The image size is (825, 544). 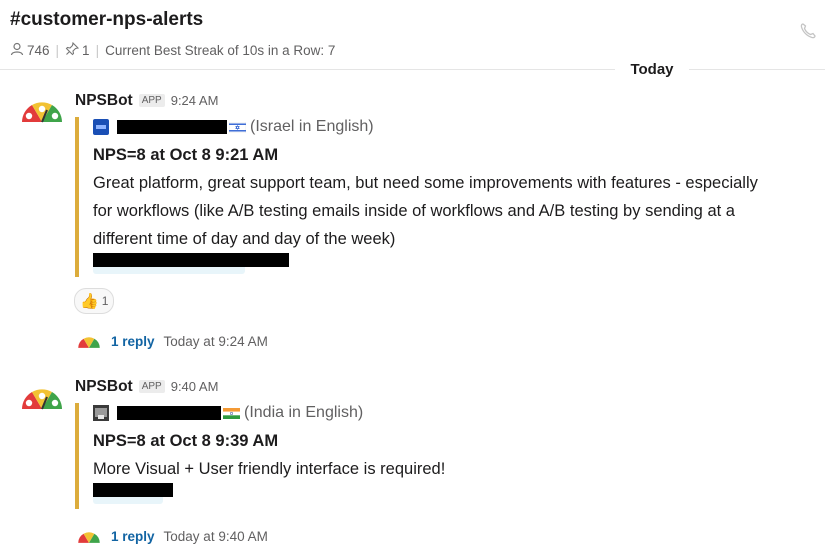 I want to click on user-photo-icon, so click(x=101, y=413).